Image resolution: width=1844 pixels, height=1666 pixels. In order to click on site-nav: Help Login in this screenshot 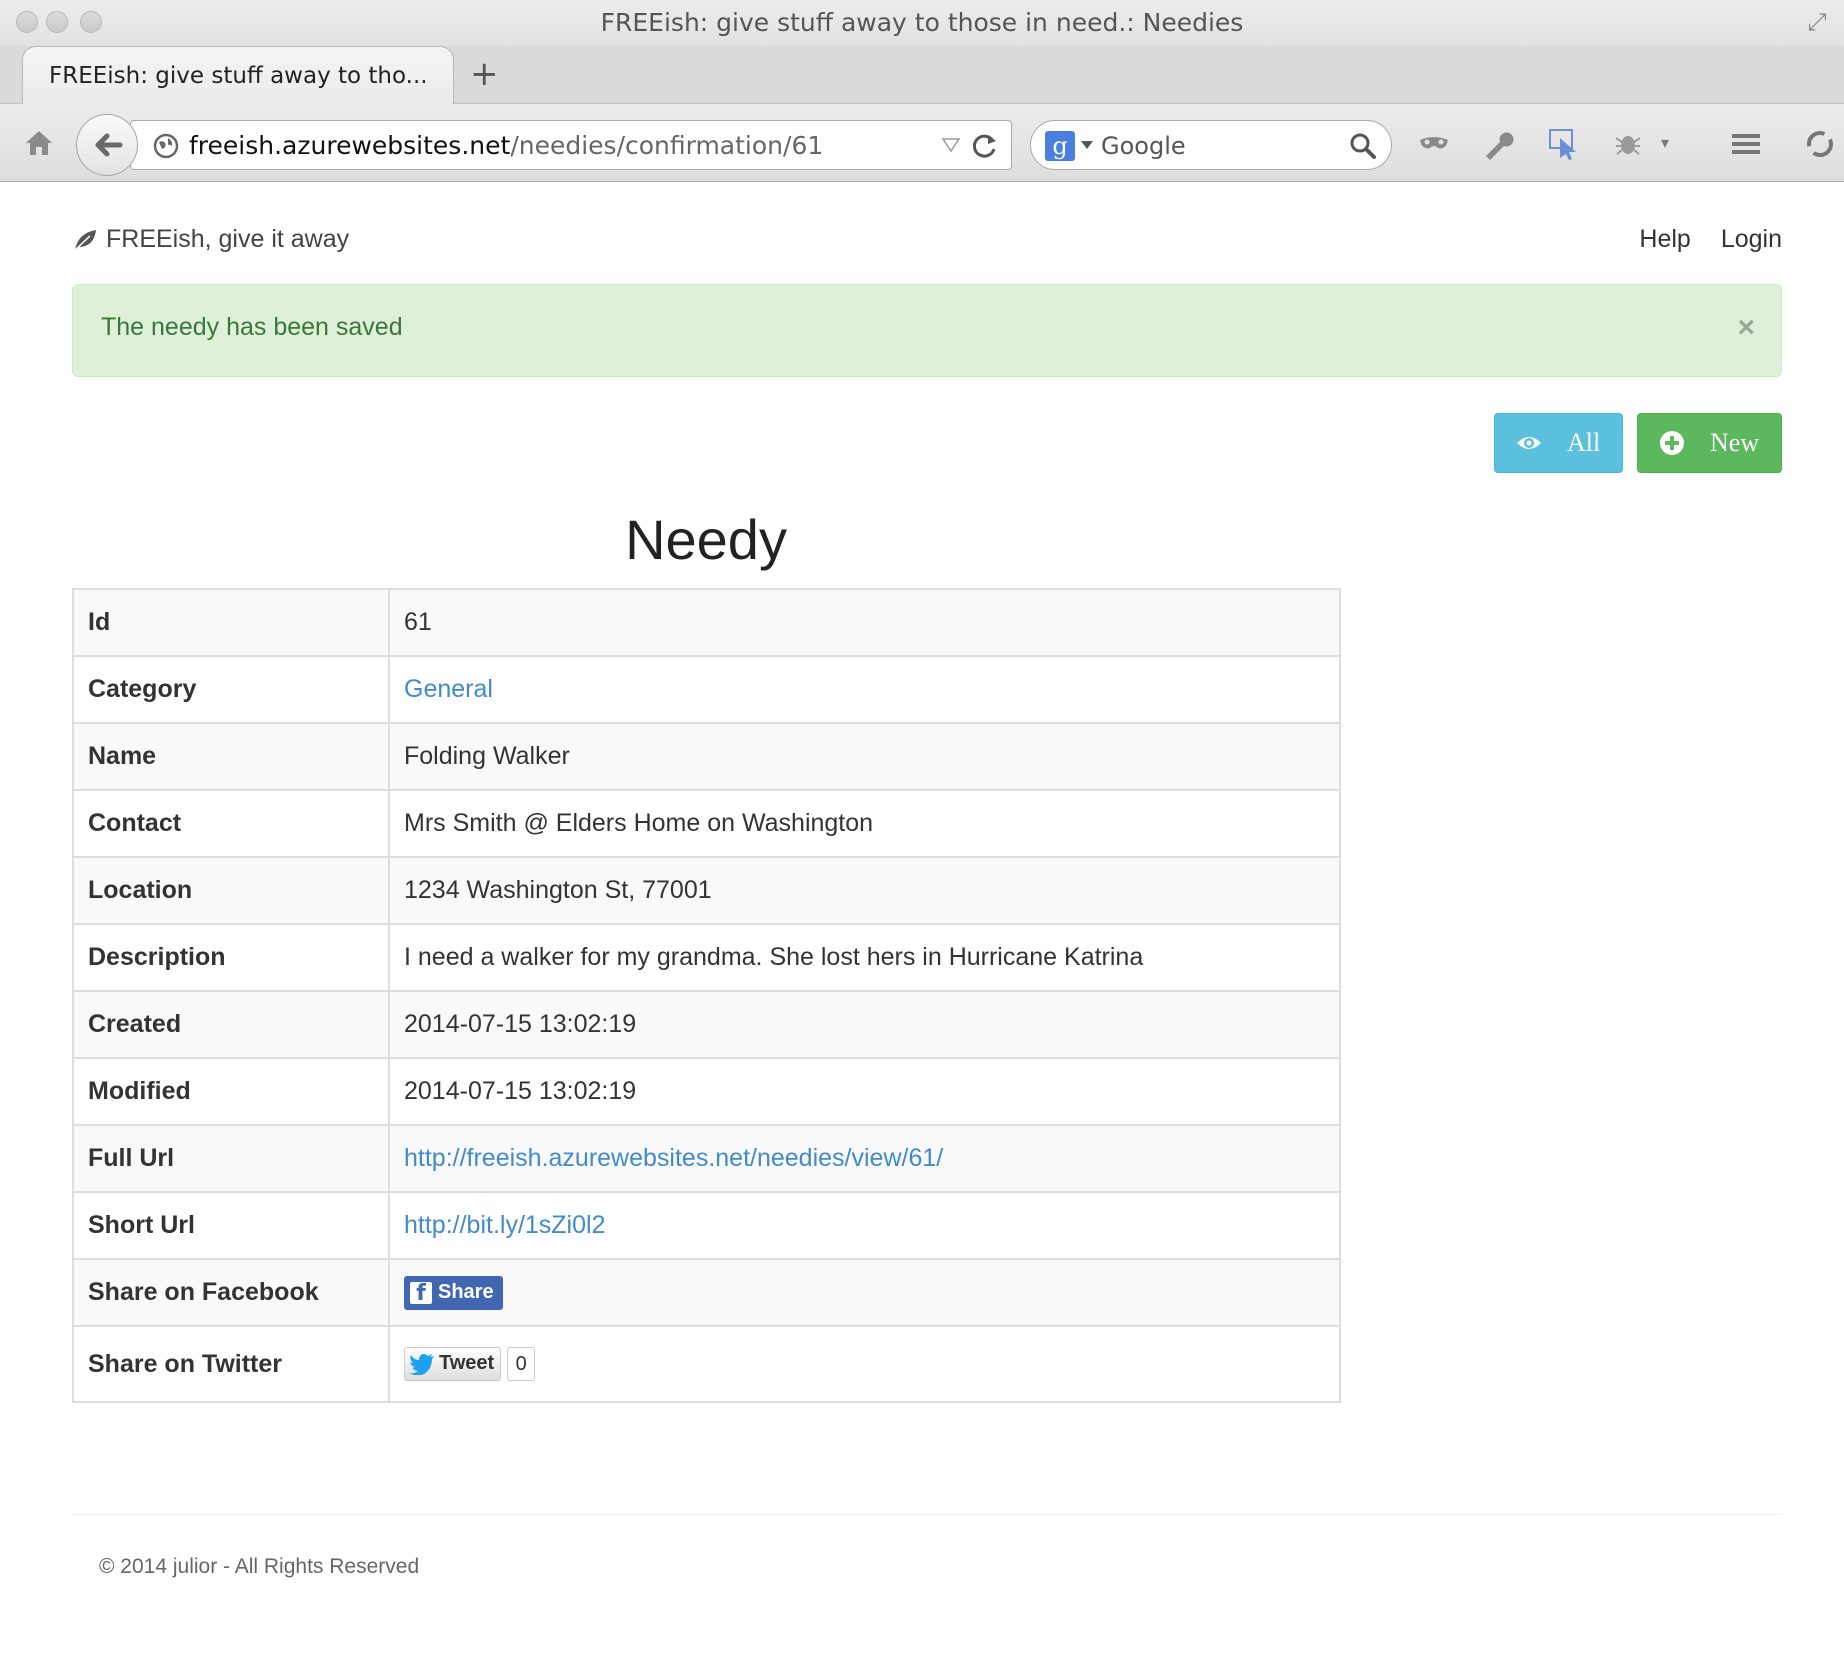, I will do `click(1710, 239)`.